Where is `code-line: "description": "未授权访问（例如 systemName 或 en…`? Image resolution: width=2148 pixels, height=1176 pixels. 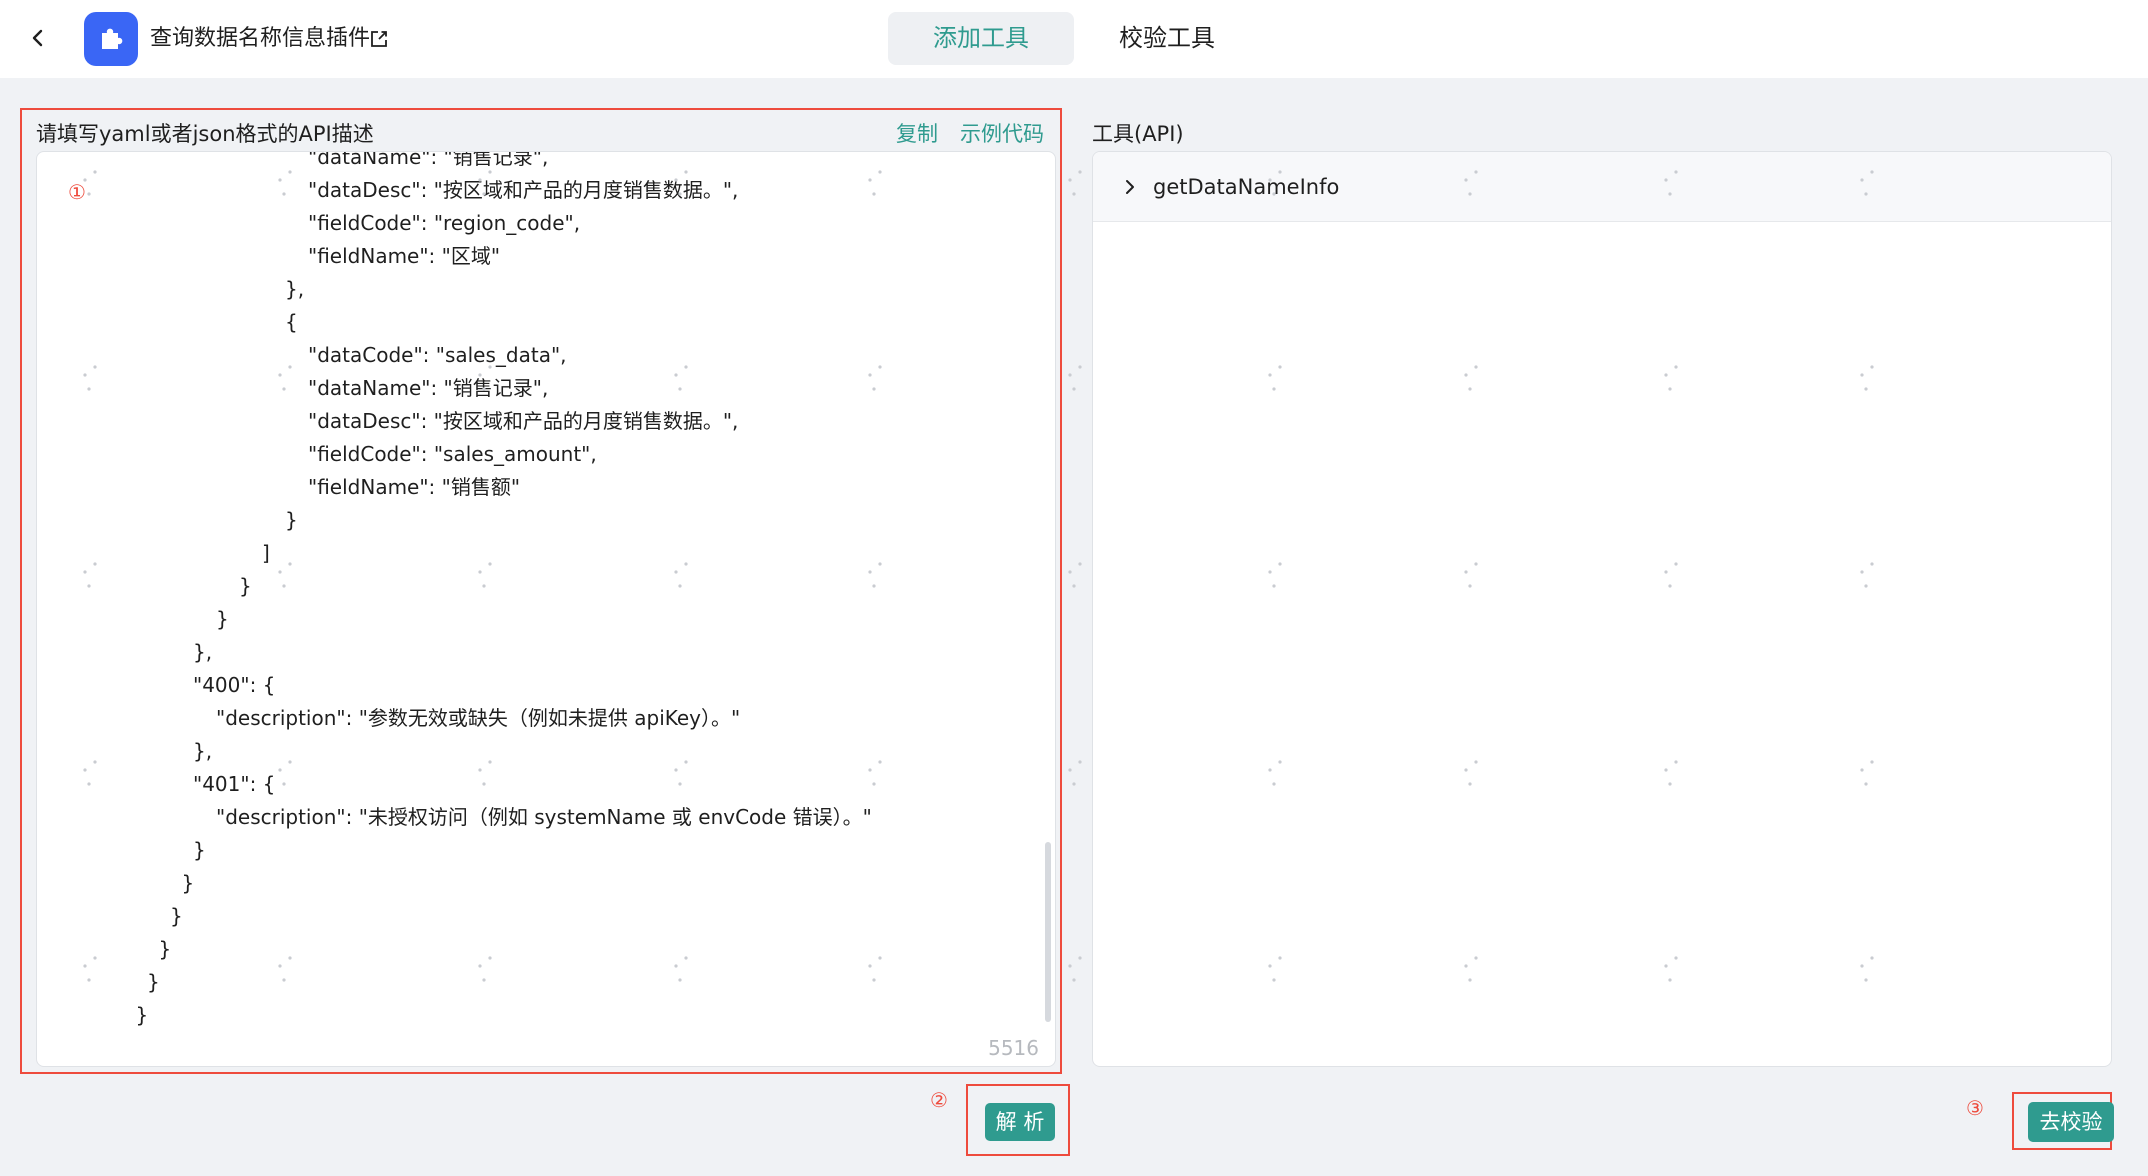 code-line: "description": "未授权访问（例如 systemName 或 en… is located at coordinates (544, 817).